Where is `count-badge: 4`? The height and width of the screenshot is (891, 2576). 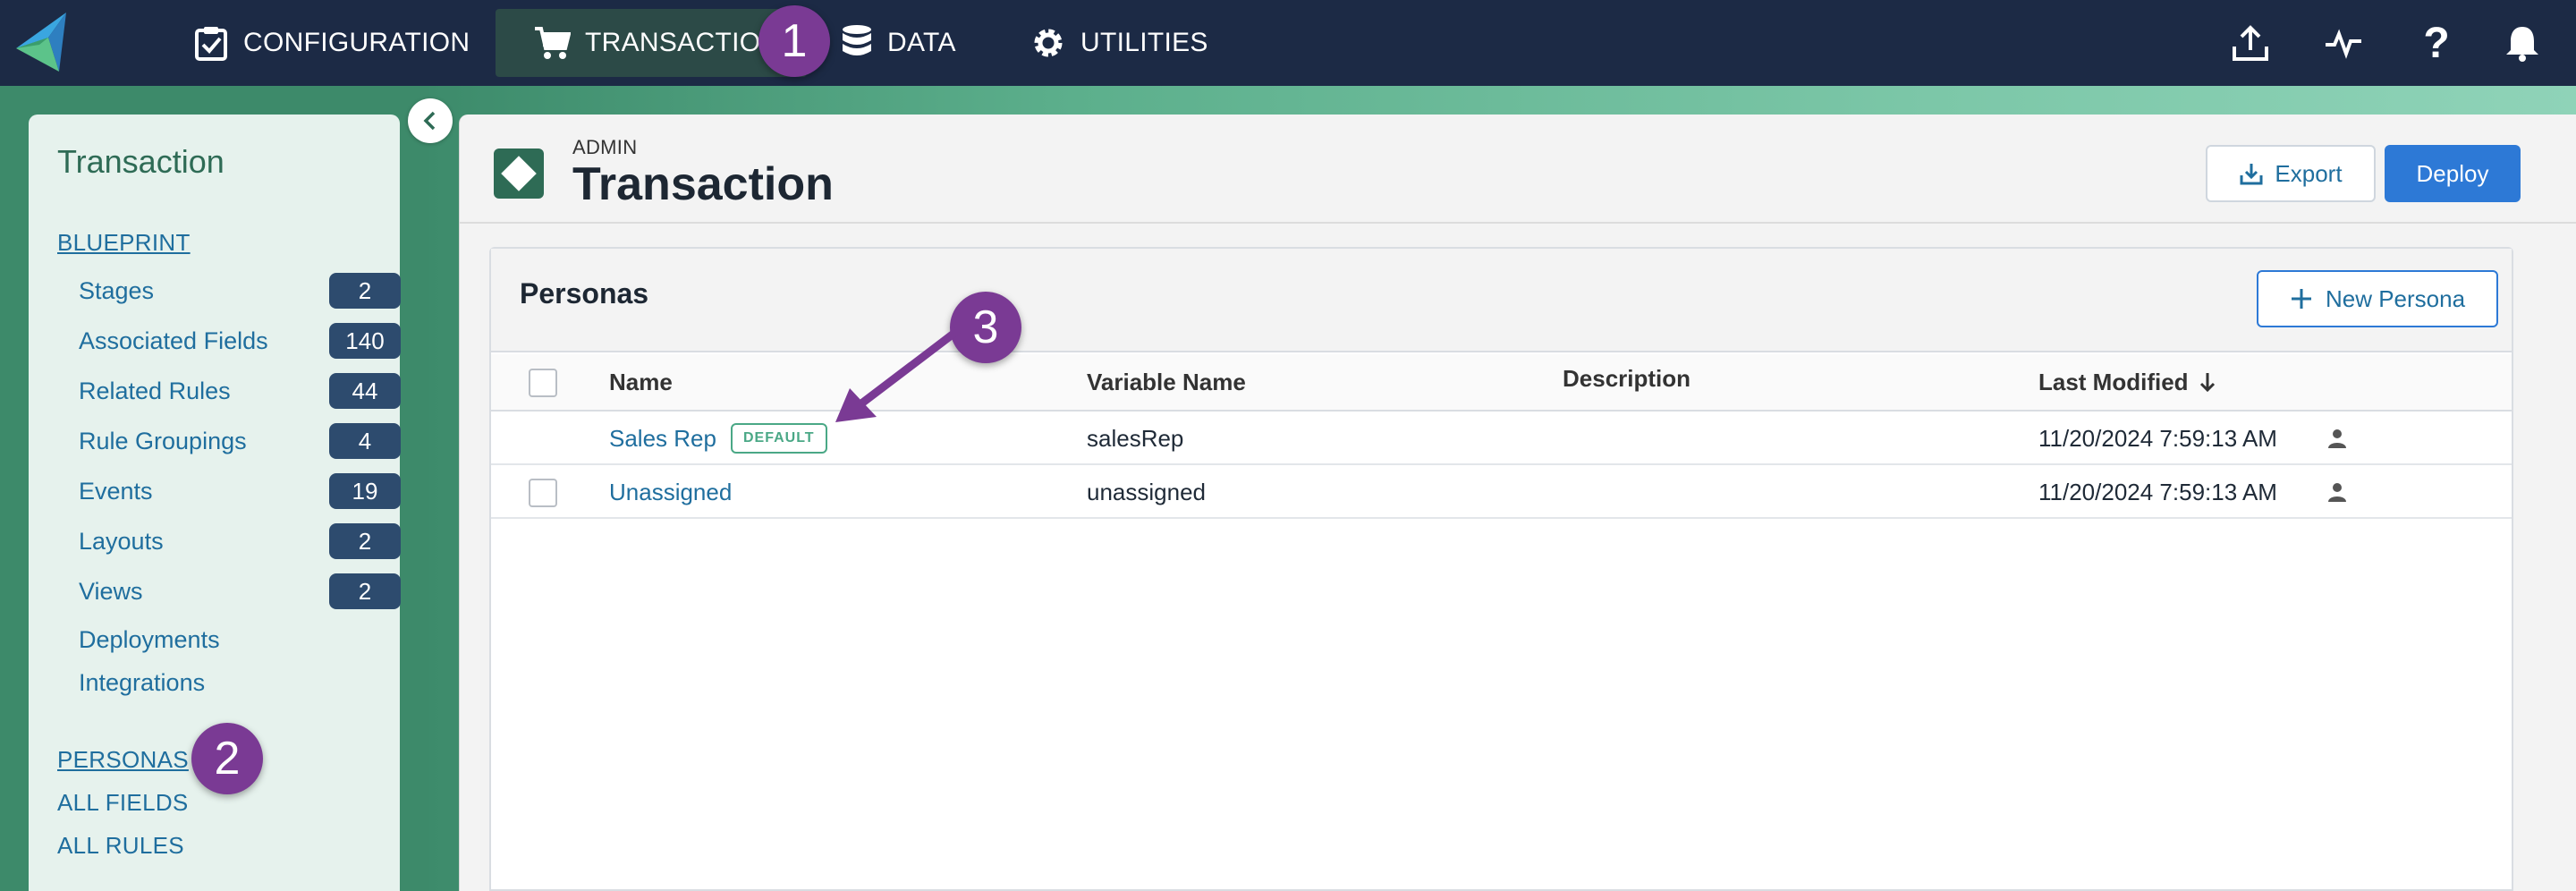 count-badge: 4 is located at coordinates (365, 441).